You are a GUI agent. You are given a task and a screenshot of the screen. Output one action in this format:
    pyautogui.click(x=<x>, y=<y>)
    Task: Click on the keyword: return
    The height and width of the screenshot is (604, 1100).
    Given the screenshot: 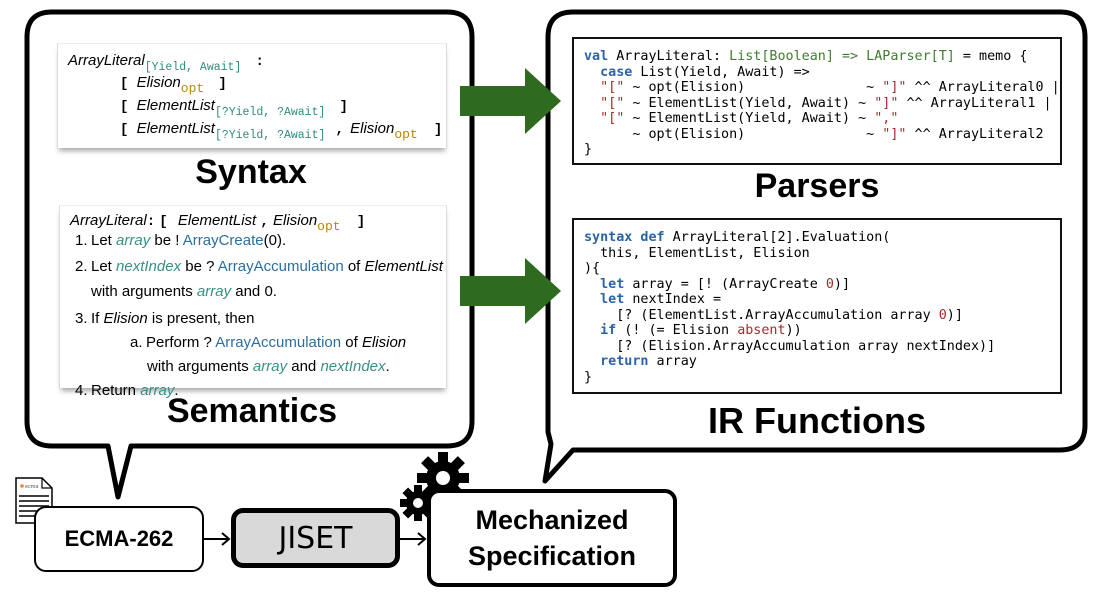 What is the action you would take?
    pyautogui.click(x=624, y=361)
    